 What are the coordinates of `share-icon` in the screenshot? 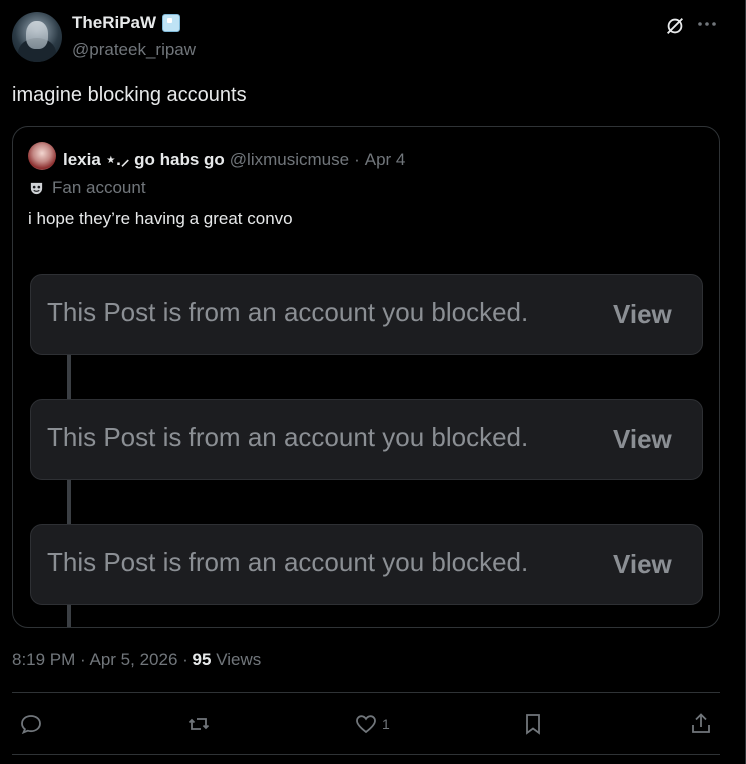 It's located at (701, 723).